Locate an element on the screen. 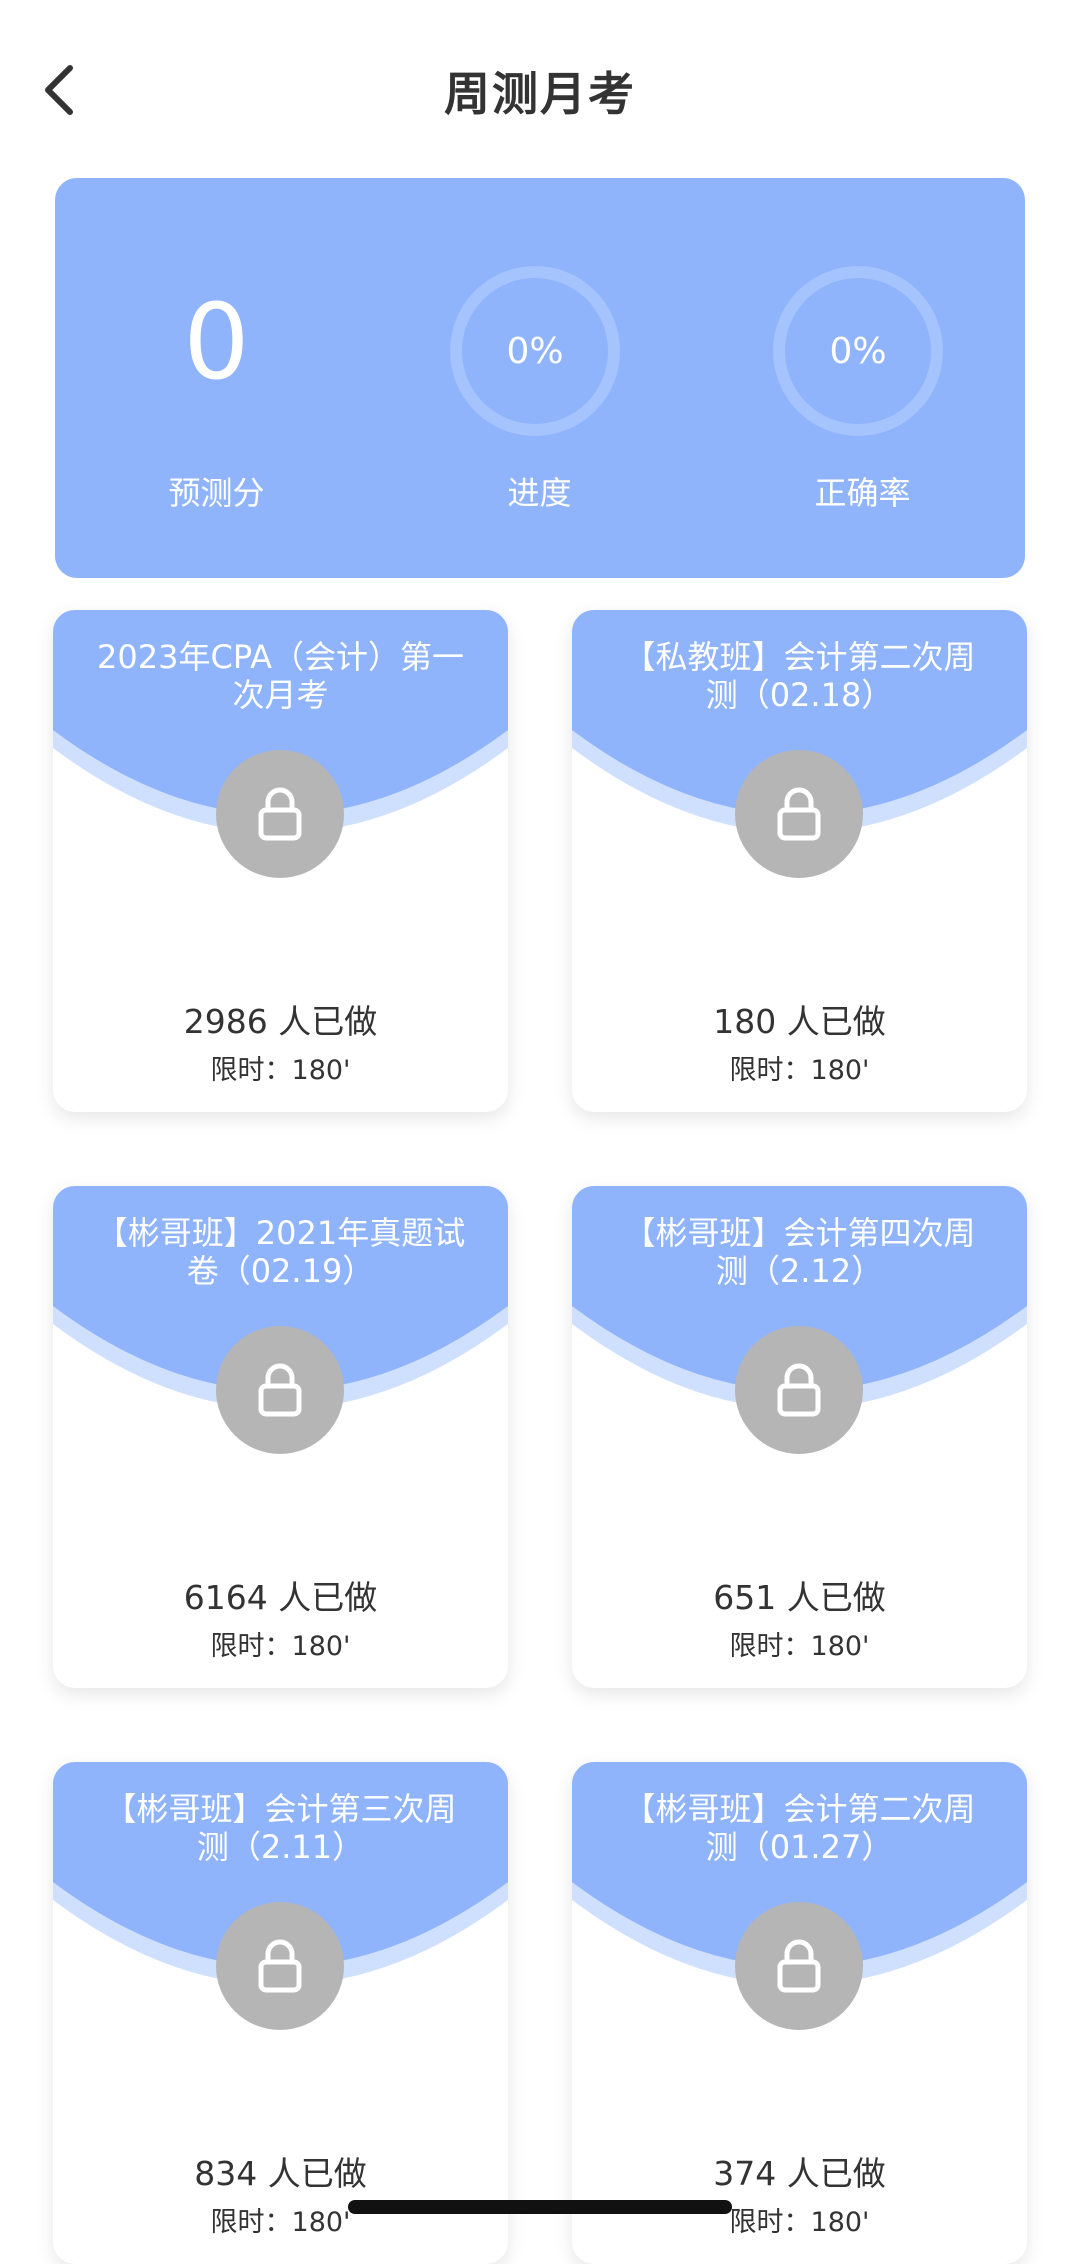  header: 周测月考 is located at coordinates (540, 90).